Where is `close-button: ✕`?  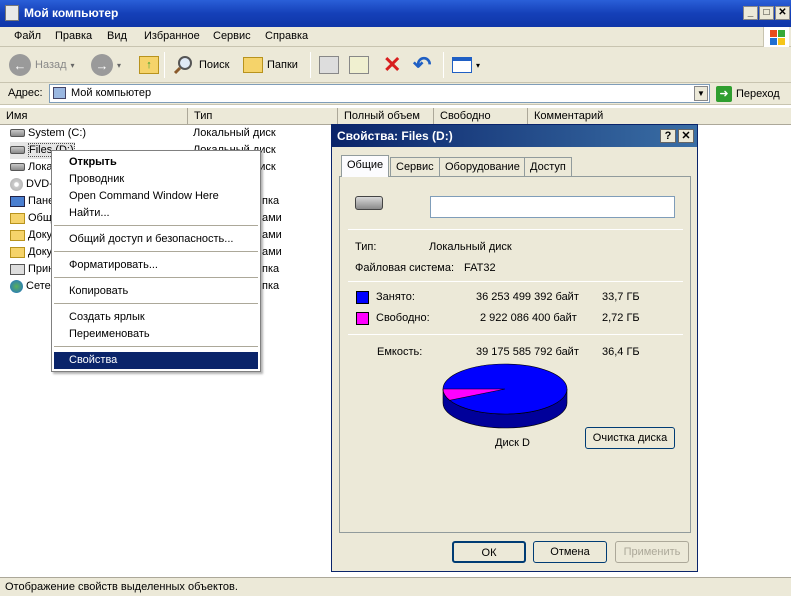
close-button: ✕ is located at coordinates (782, 13).